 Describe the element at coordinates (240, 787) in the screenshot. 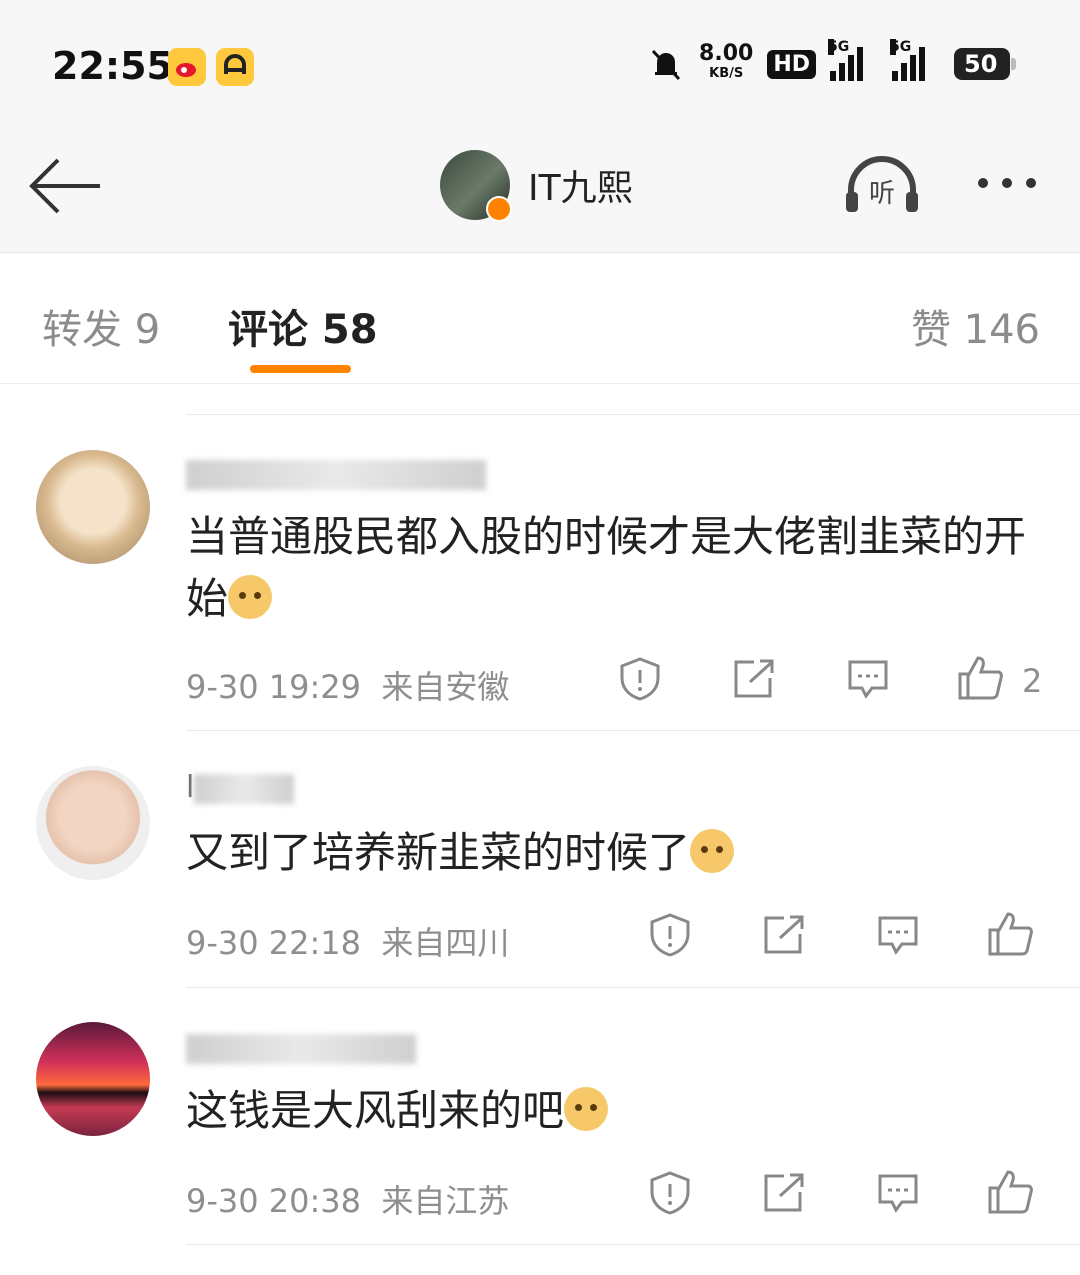

I see `comment-username-2: l` at that location.